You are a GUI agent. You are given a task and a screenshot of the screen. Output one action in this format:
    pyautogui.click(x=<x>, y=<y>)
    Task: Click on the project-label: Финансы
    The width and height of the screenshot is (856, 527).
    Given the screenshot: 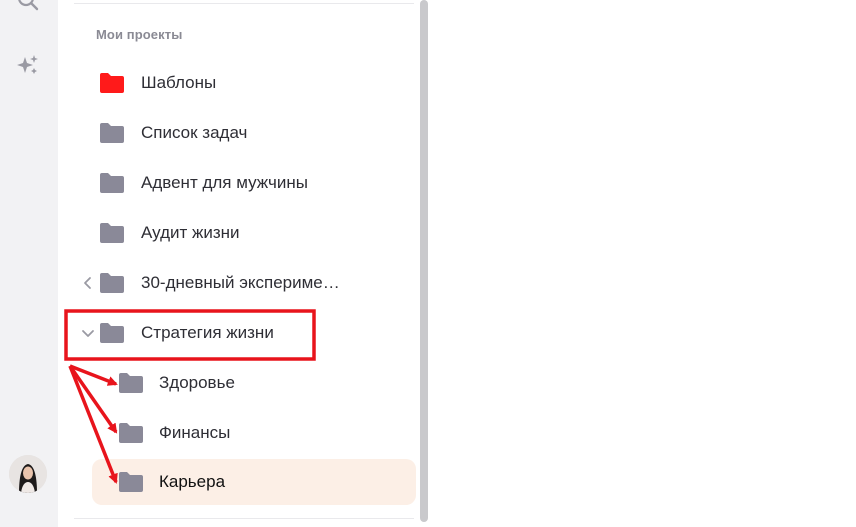 What is the action you would take?
    pyautogui.click(x=195, y=432)
    